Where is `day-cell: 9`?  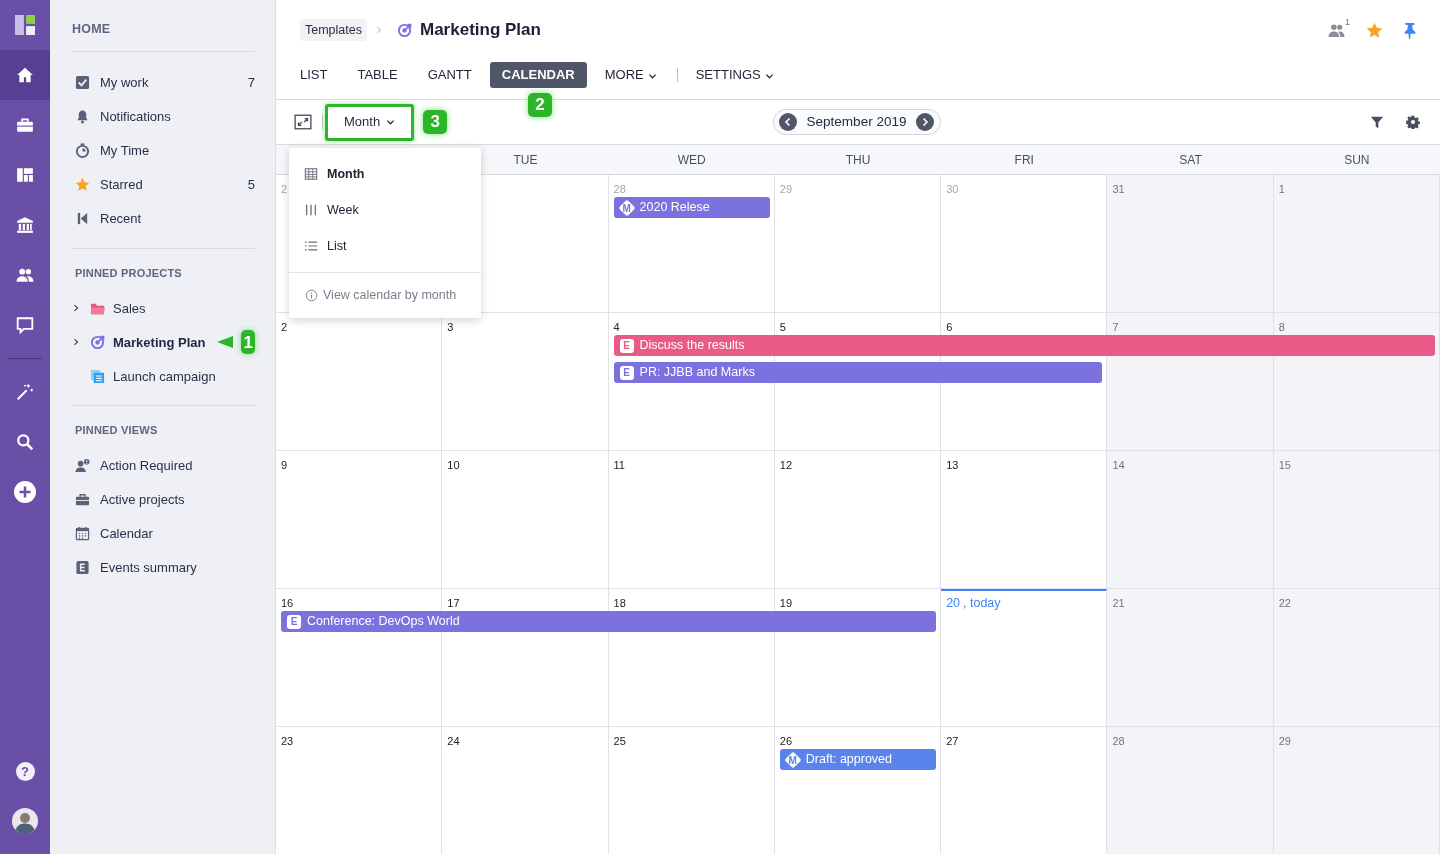
day-cell: 9 is located at coordinates (359, 520).